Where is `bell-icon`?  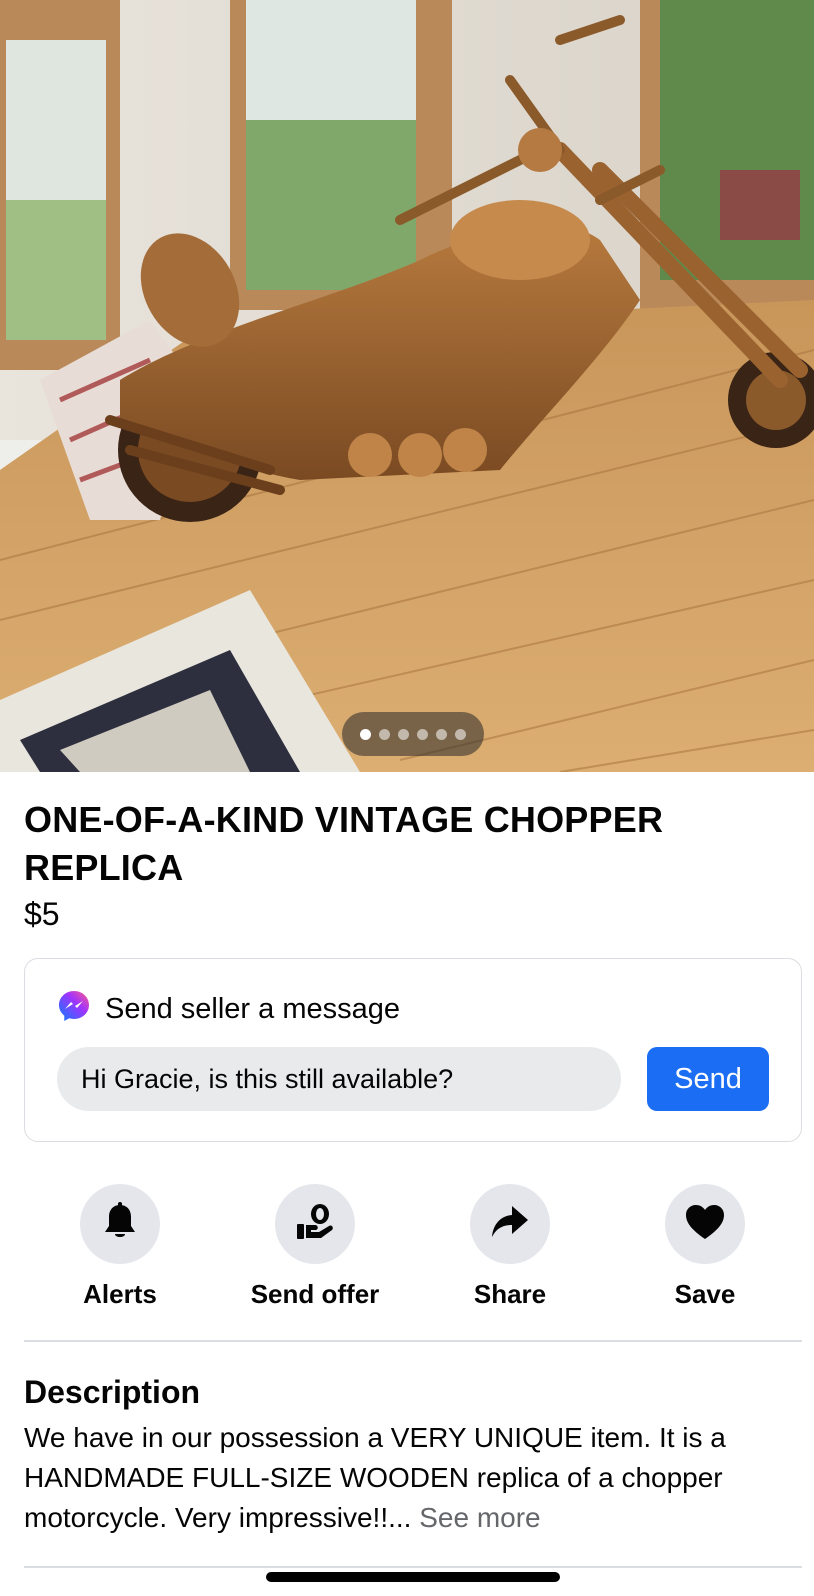 bell-icon is located at coordinates (120, 1224).